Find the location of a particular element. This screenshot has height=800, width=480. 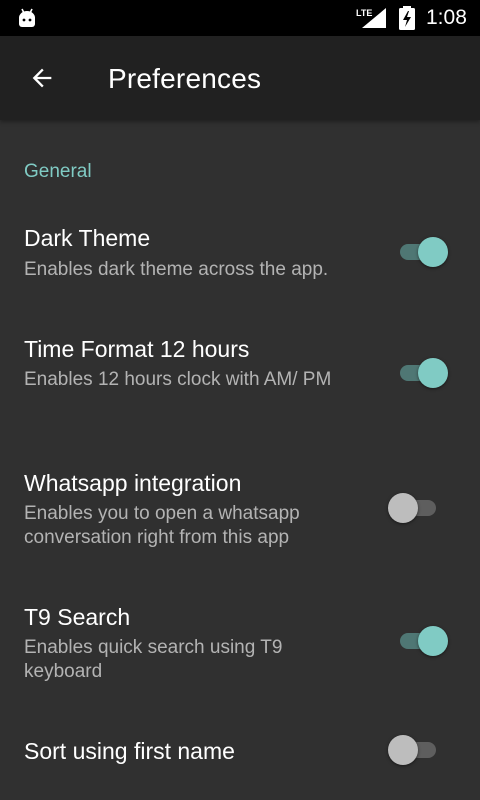

pref-title: Whatsapp integration is located at coordinates (133, 483).